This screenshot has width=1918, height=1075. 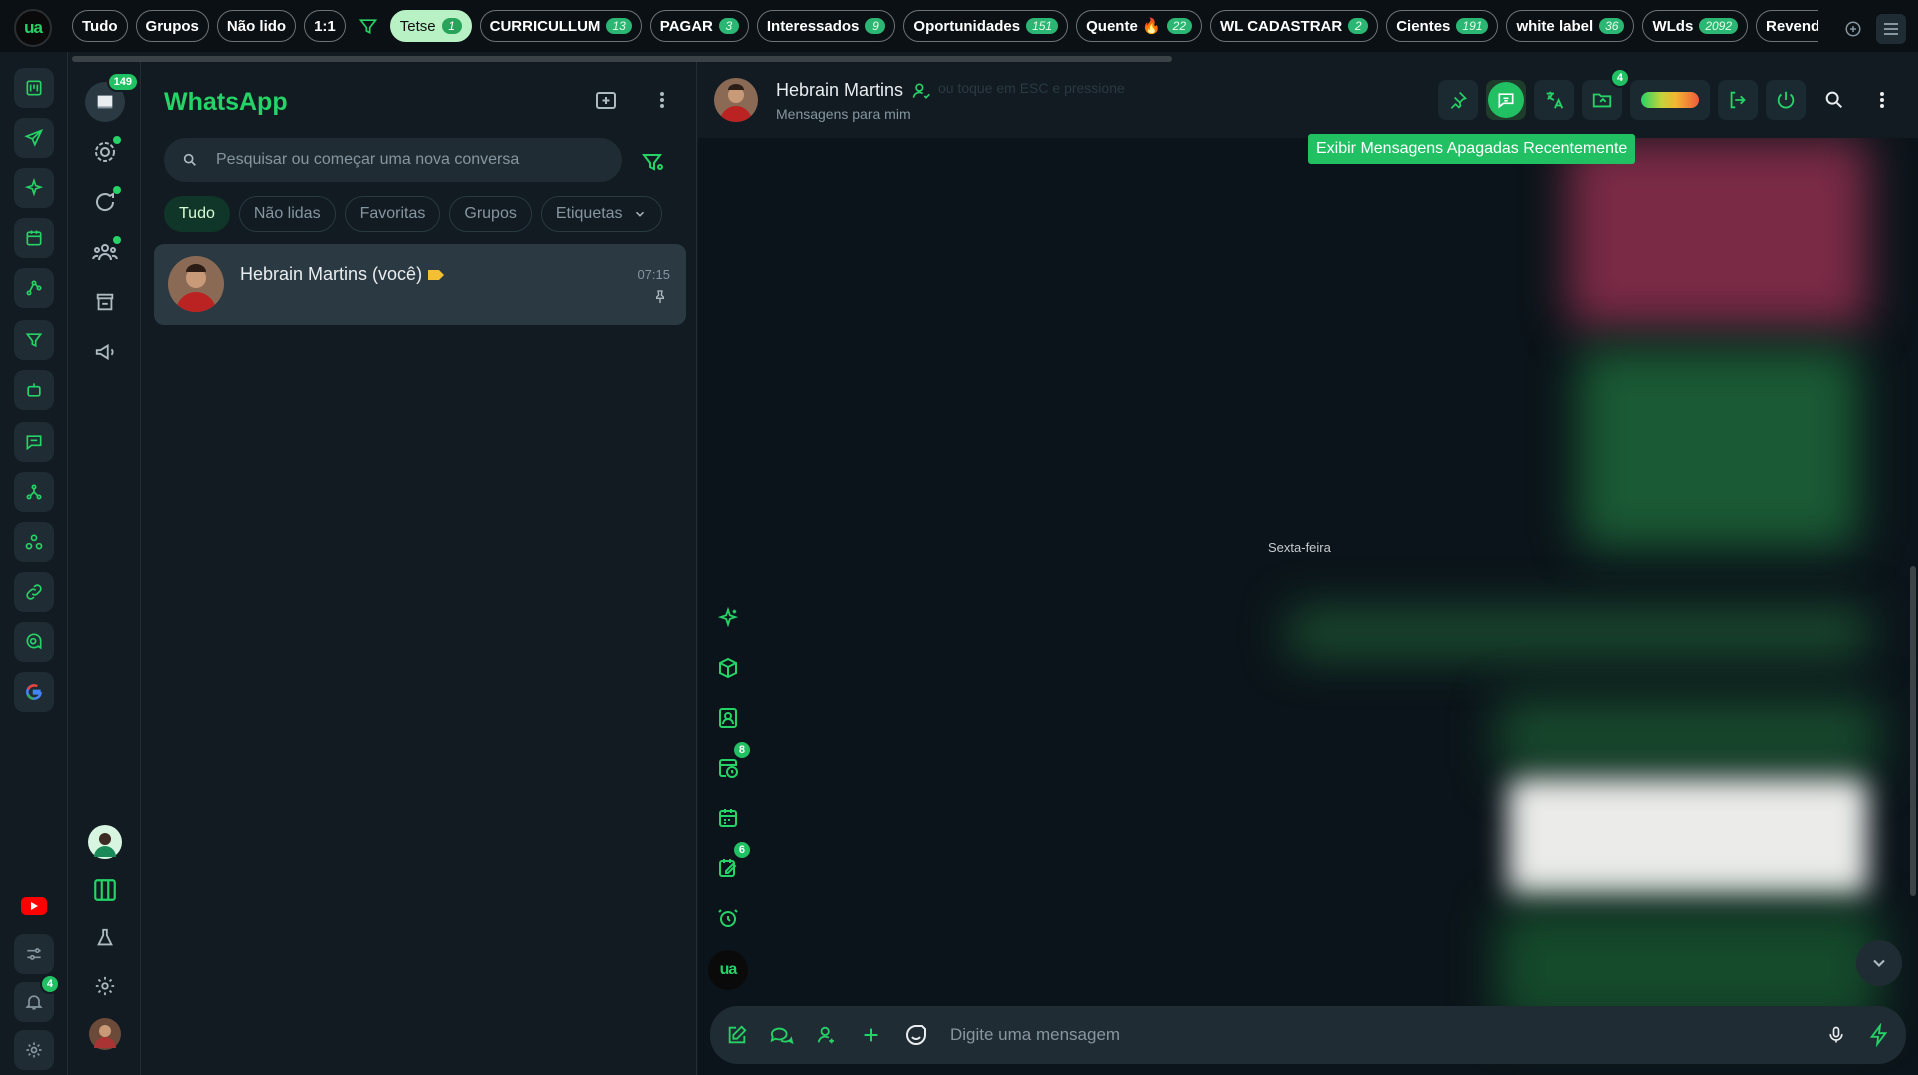 What do you see at coordinates (853, 90) in the screenshot?
I see `contact-name: Hebrain Martins` at bounding box center [853, 90].